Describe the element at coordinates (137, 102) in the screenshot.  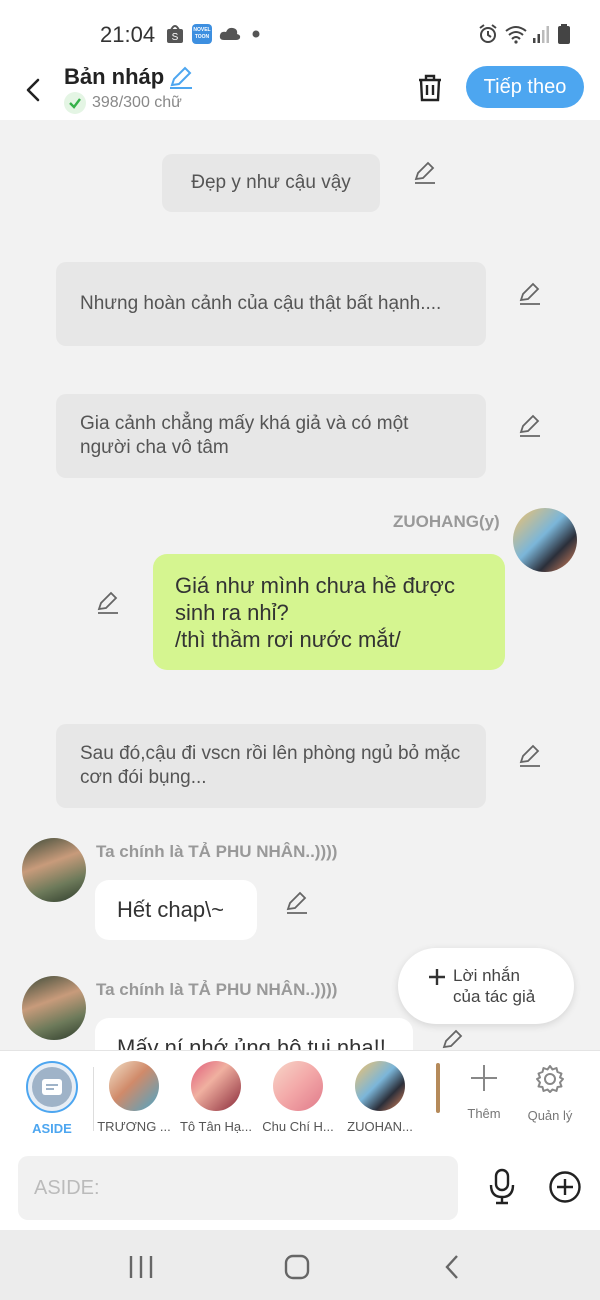
I see `word-count-text: 398/300 chữ` at that location.